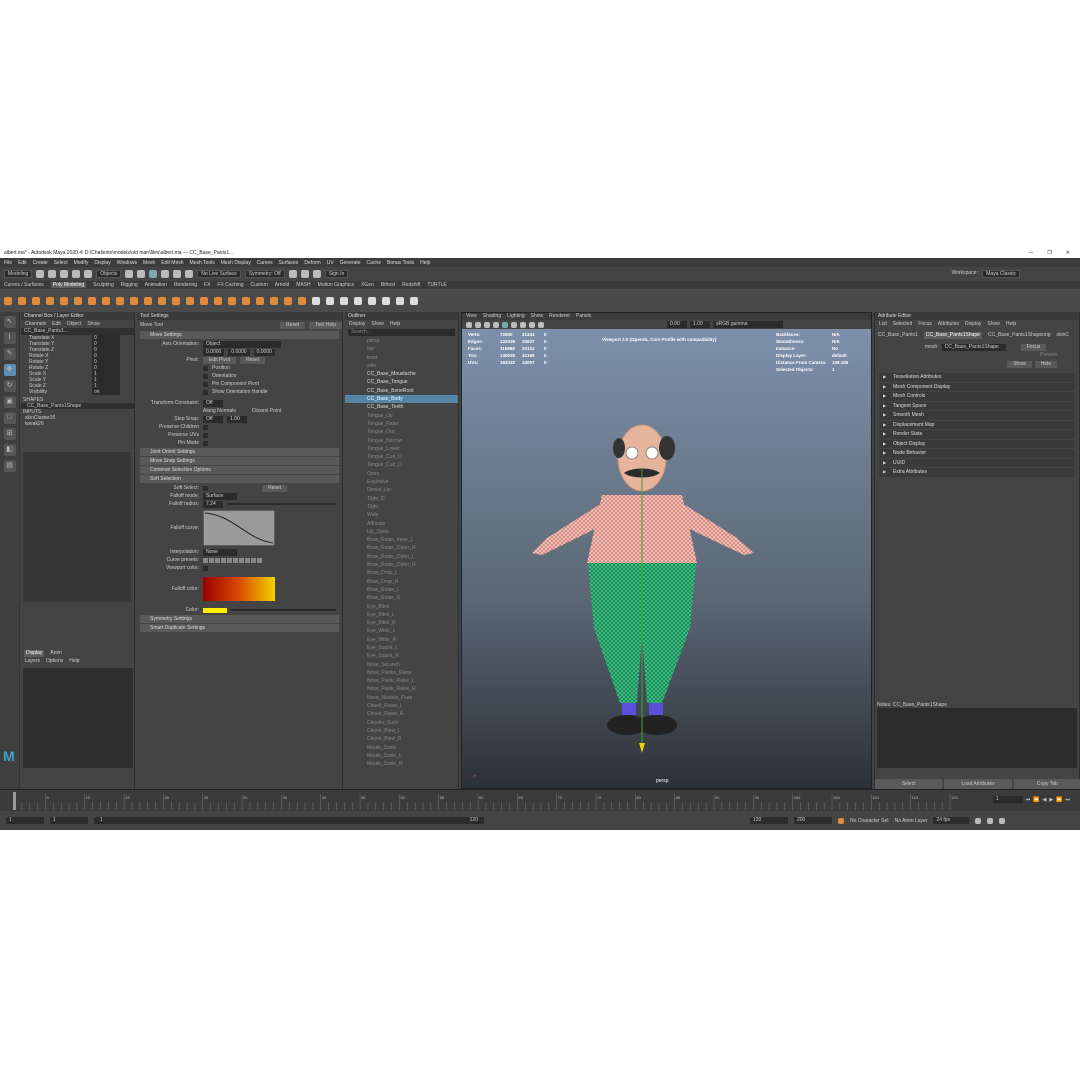 The height and width of the screenshot is (1080, 1080). I want to click on outliner-item: Nose_Scrunch, so click(401, 665).